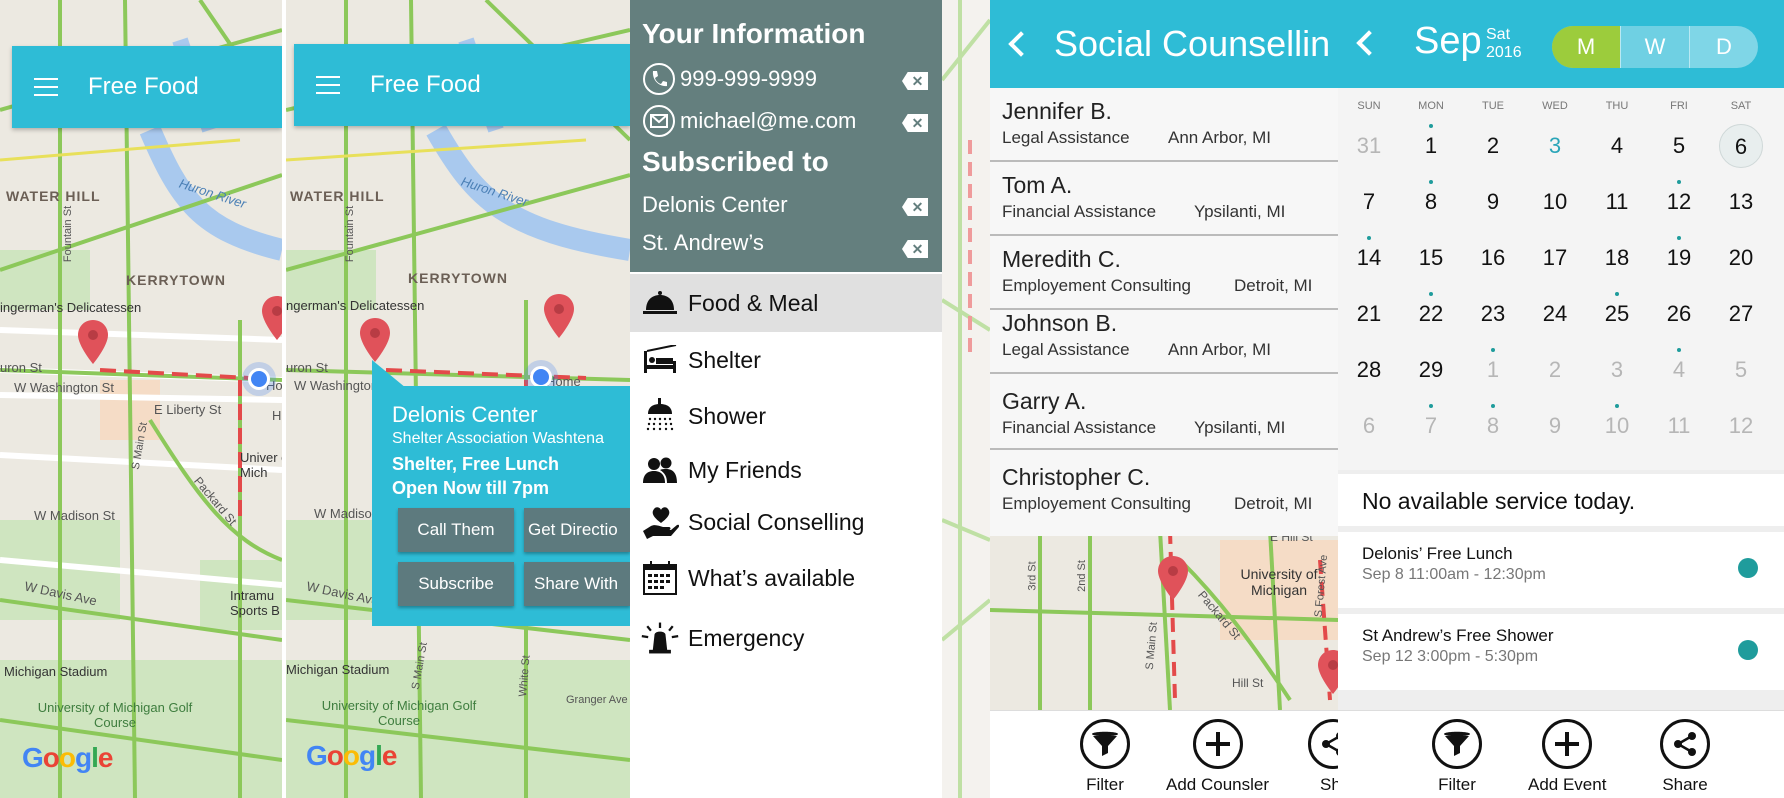  What do you see at coordinates (786, 522) in the screenshot?
I see `menu-item-social-conselling: Social Conselling` at bounding box center [786, 522].